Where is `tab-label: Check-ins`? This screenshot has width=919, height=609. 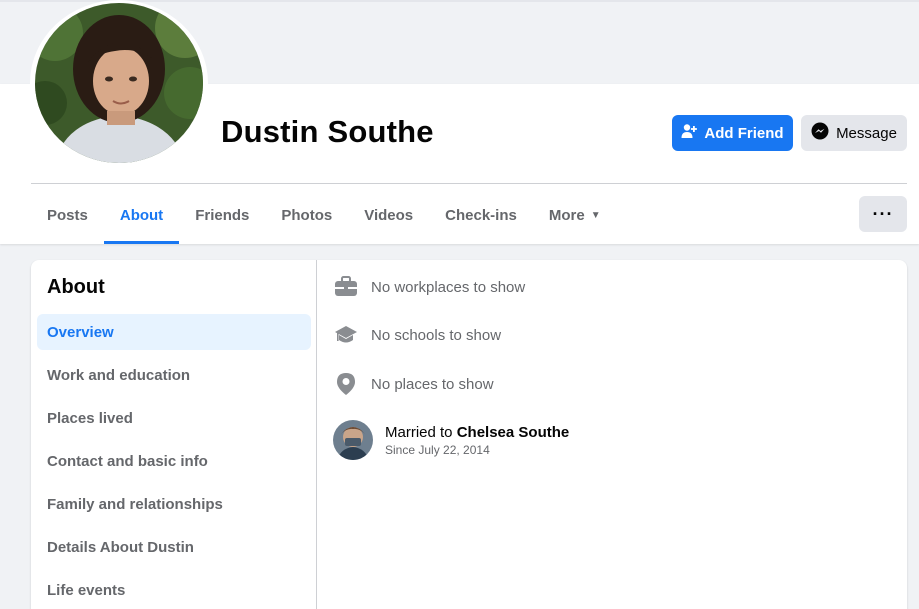 tab-label: Check-ins is located at coordinates (481, 215).